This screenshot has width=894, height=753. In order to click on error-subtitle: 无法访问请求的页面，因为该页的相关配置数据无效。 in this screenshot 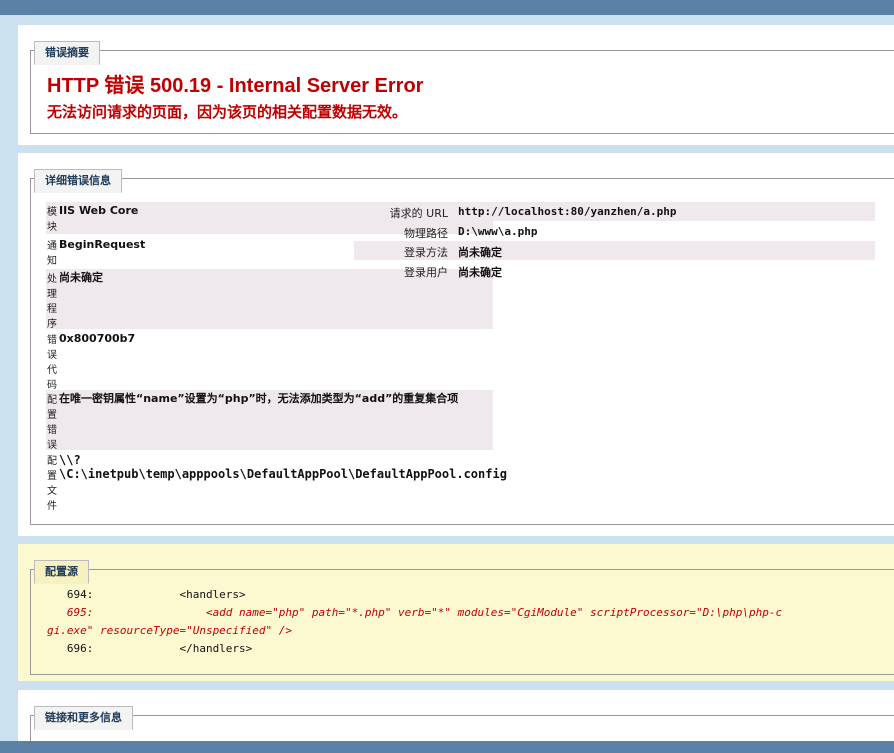, I will do `click(227, 113)`.